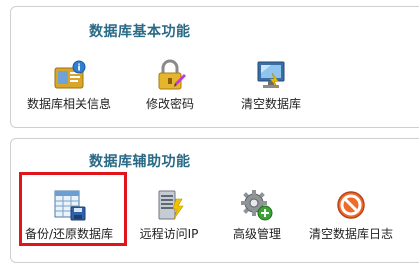 Image resolution: width=419 pixels, height=268 pixels. I want to click on backup-restore-label: 备份/还原数据库, so click(69, 234).